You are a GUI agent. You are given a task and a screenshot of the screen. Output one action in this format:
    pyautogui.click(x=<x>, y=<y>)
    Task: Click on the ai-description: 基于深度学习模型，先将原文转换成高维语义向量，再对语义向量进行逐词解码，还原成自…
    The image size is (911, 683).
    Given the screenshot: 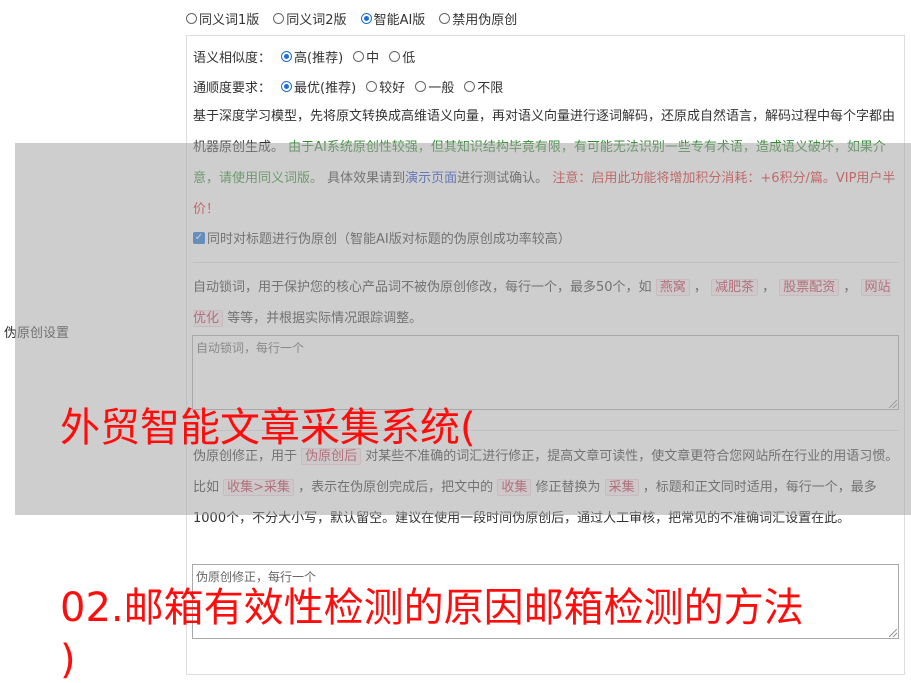 What is the action you would take?
    pyautogui.click(x=547, y=163)
    